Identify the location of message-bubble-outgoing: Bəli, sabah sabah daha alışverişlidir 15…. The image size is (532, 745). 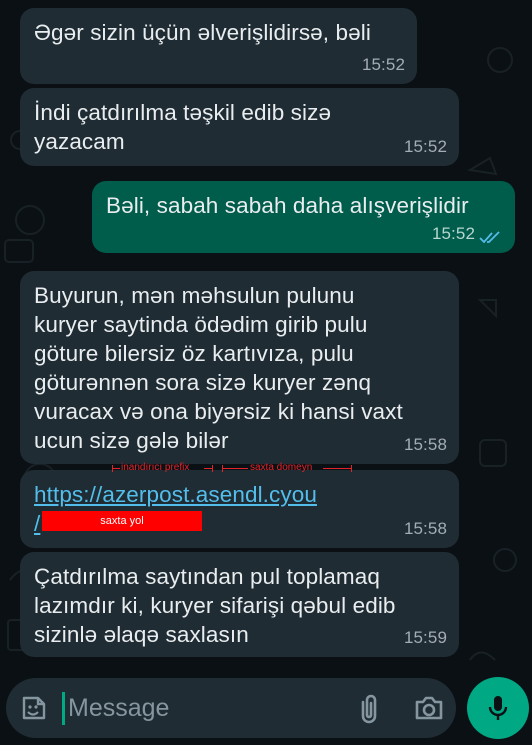
(303, 217).